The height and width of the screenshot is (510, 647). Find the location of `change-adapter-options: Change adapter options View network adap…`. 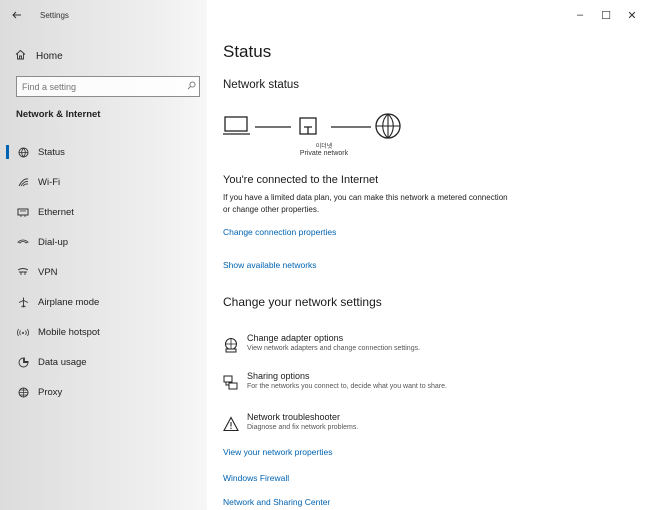

change-adapter-options: Change adapter options View network adap… is located at coordinates (373, 347).